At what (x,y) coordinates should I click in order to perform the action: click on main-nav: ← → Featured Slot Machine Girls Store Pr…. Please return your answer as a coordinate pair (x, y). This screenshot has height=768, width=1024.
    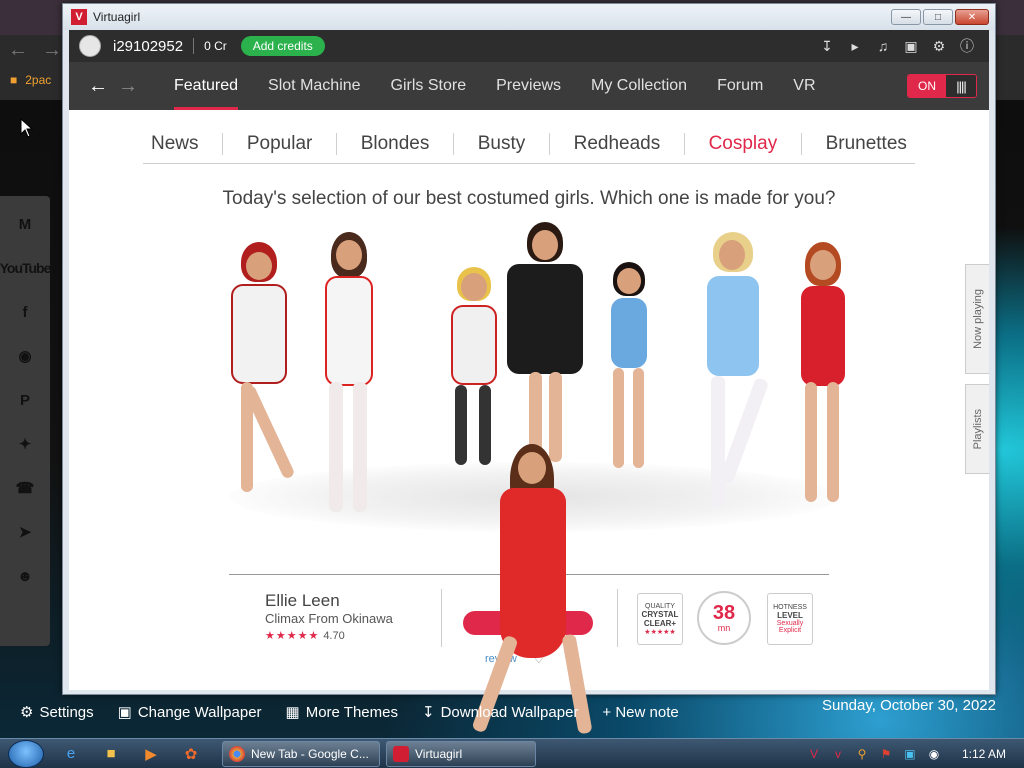
    Looking at the image, I should click on (529, 86).